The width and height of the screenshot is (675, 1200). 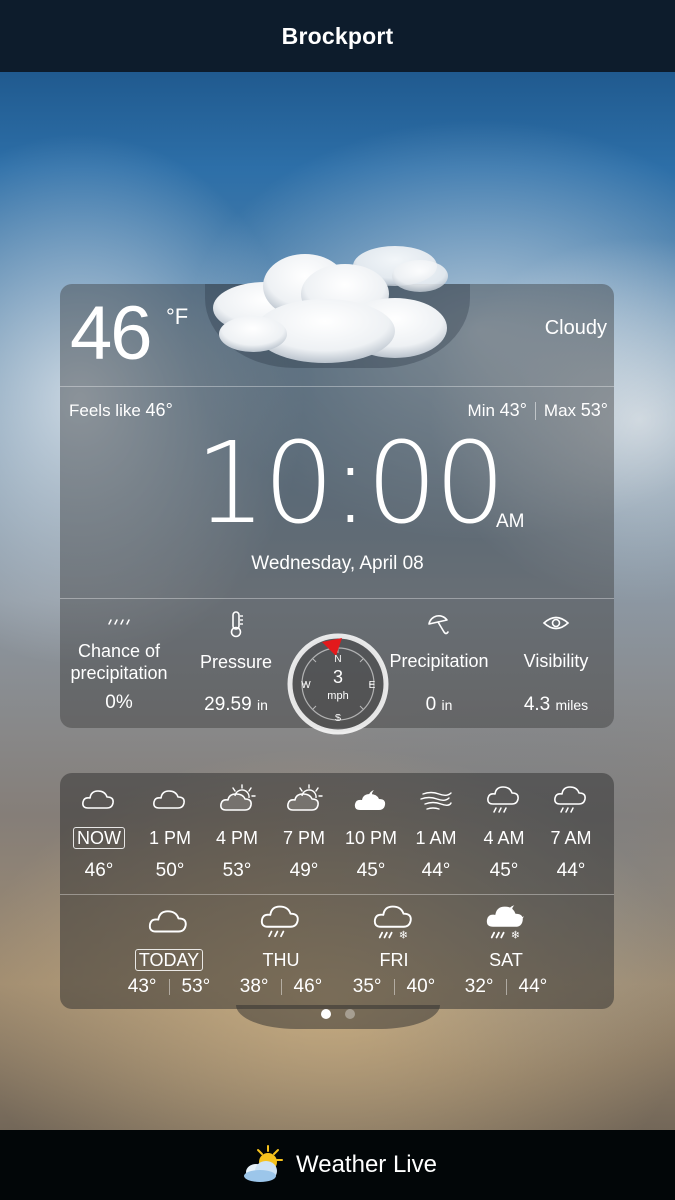 I want to click on hourly-temp: 46°, so click(x=99, y=870).